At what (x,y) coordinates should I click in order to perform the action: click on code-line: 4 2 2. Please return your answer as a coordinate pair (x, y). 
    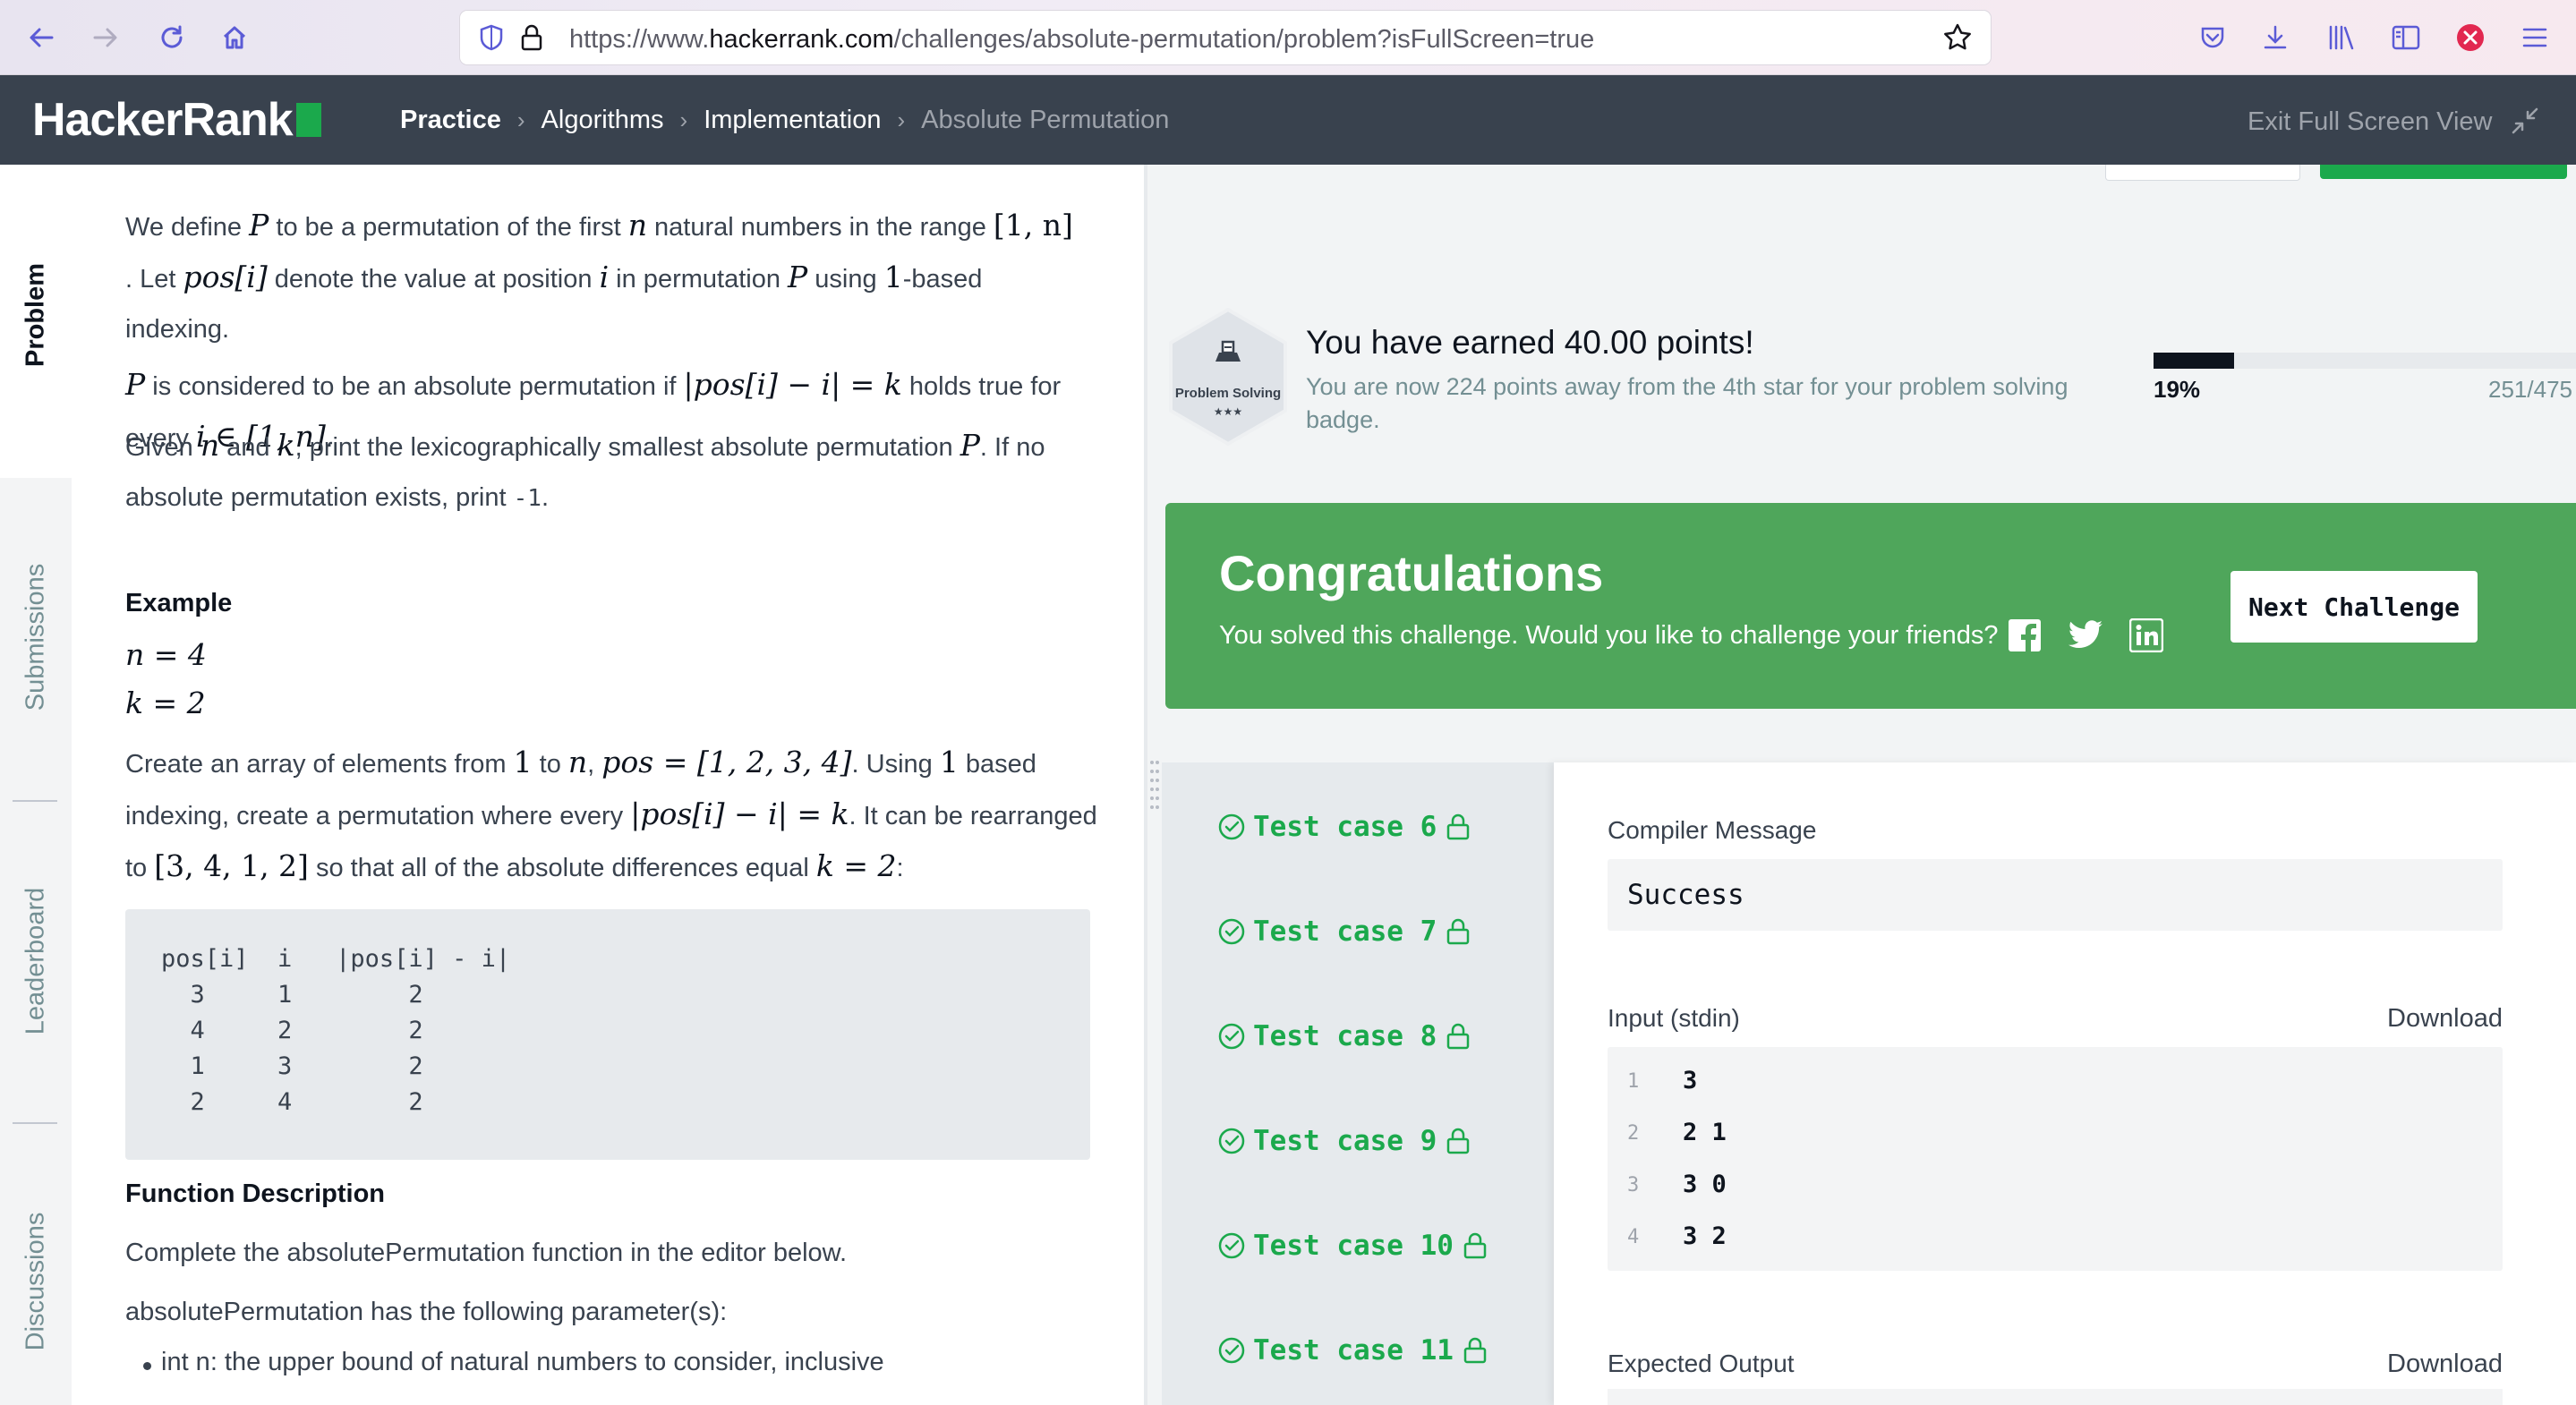
    Looking at the image, I should click on (292, 1030).